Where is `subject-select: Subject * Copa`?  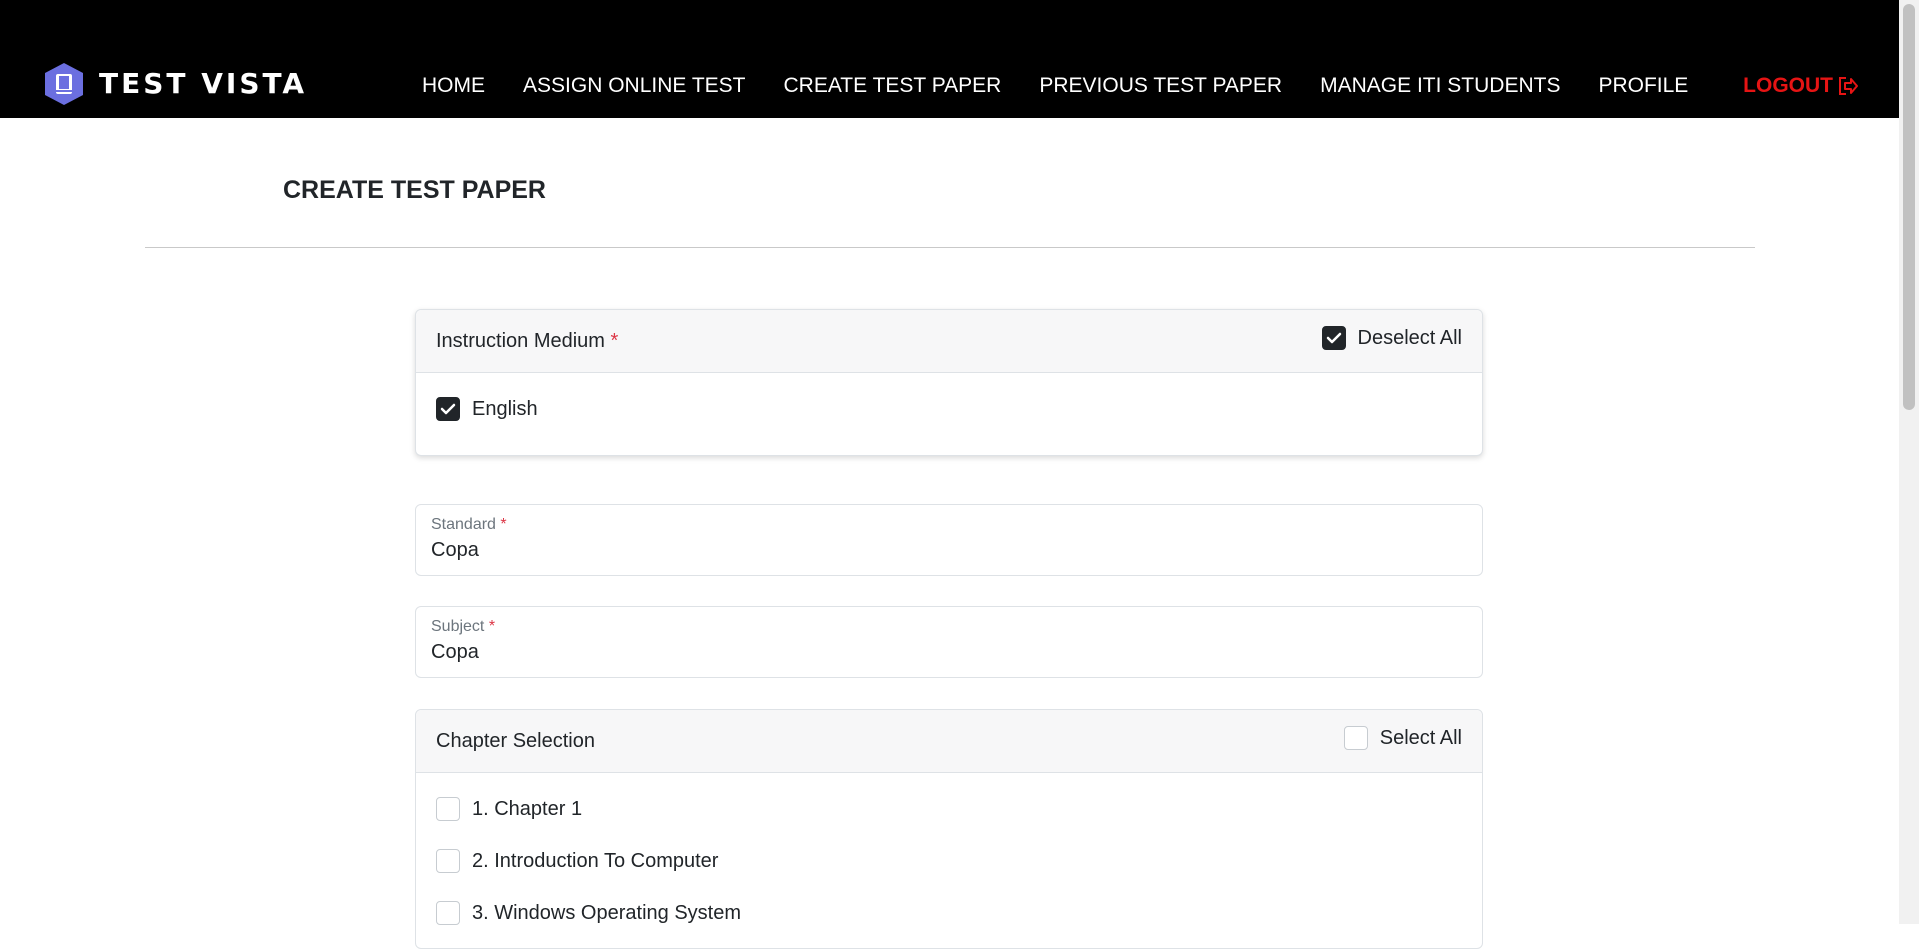
subject-select: Subject * Copa is located at coordinates (949, 642).